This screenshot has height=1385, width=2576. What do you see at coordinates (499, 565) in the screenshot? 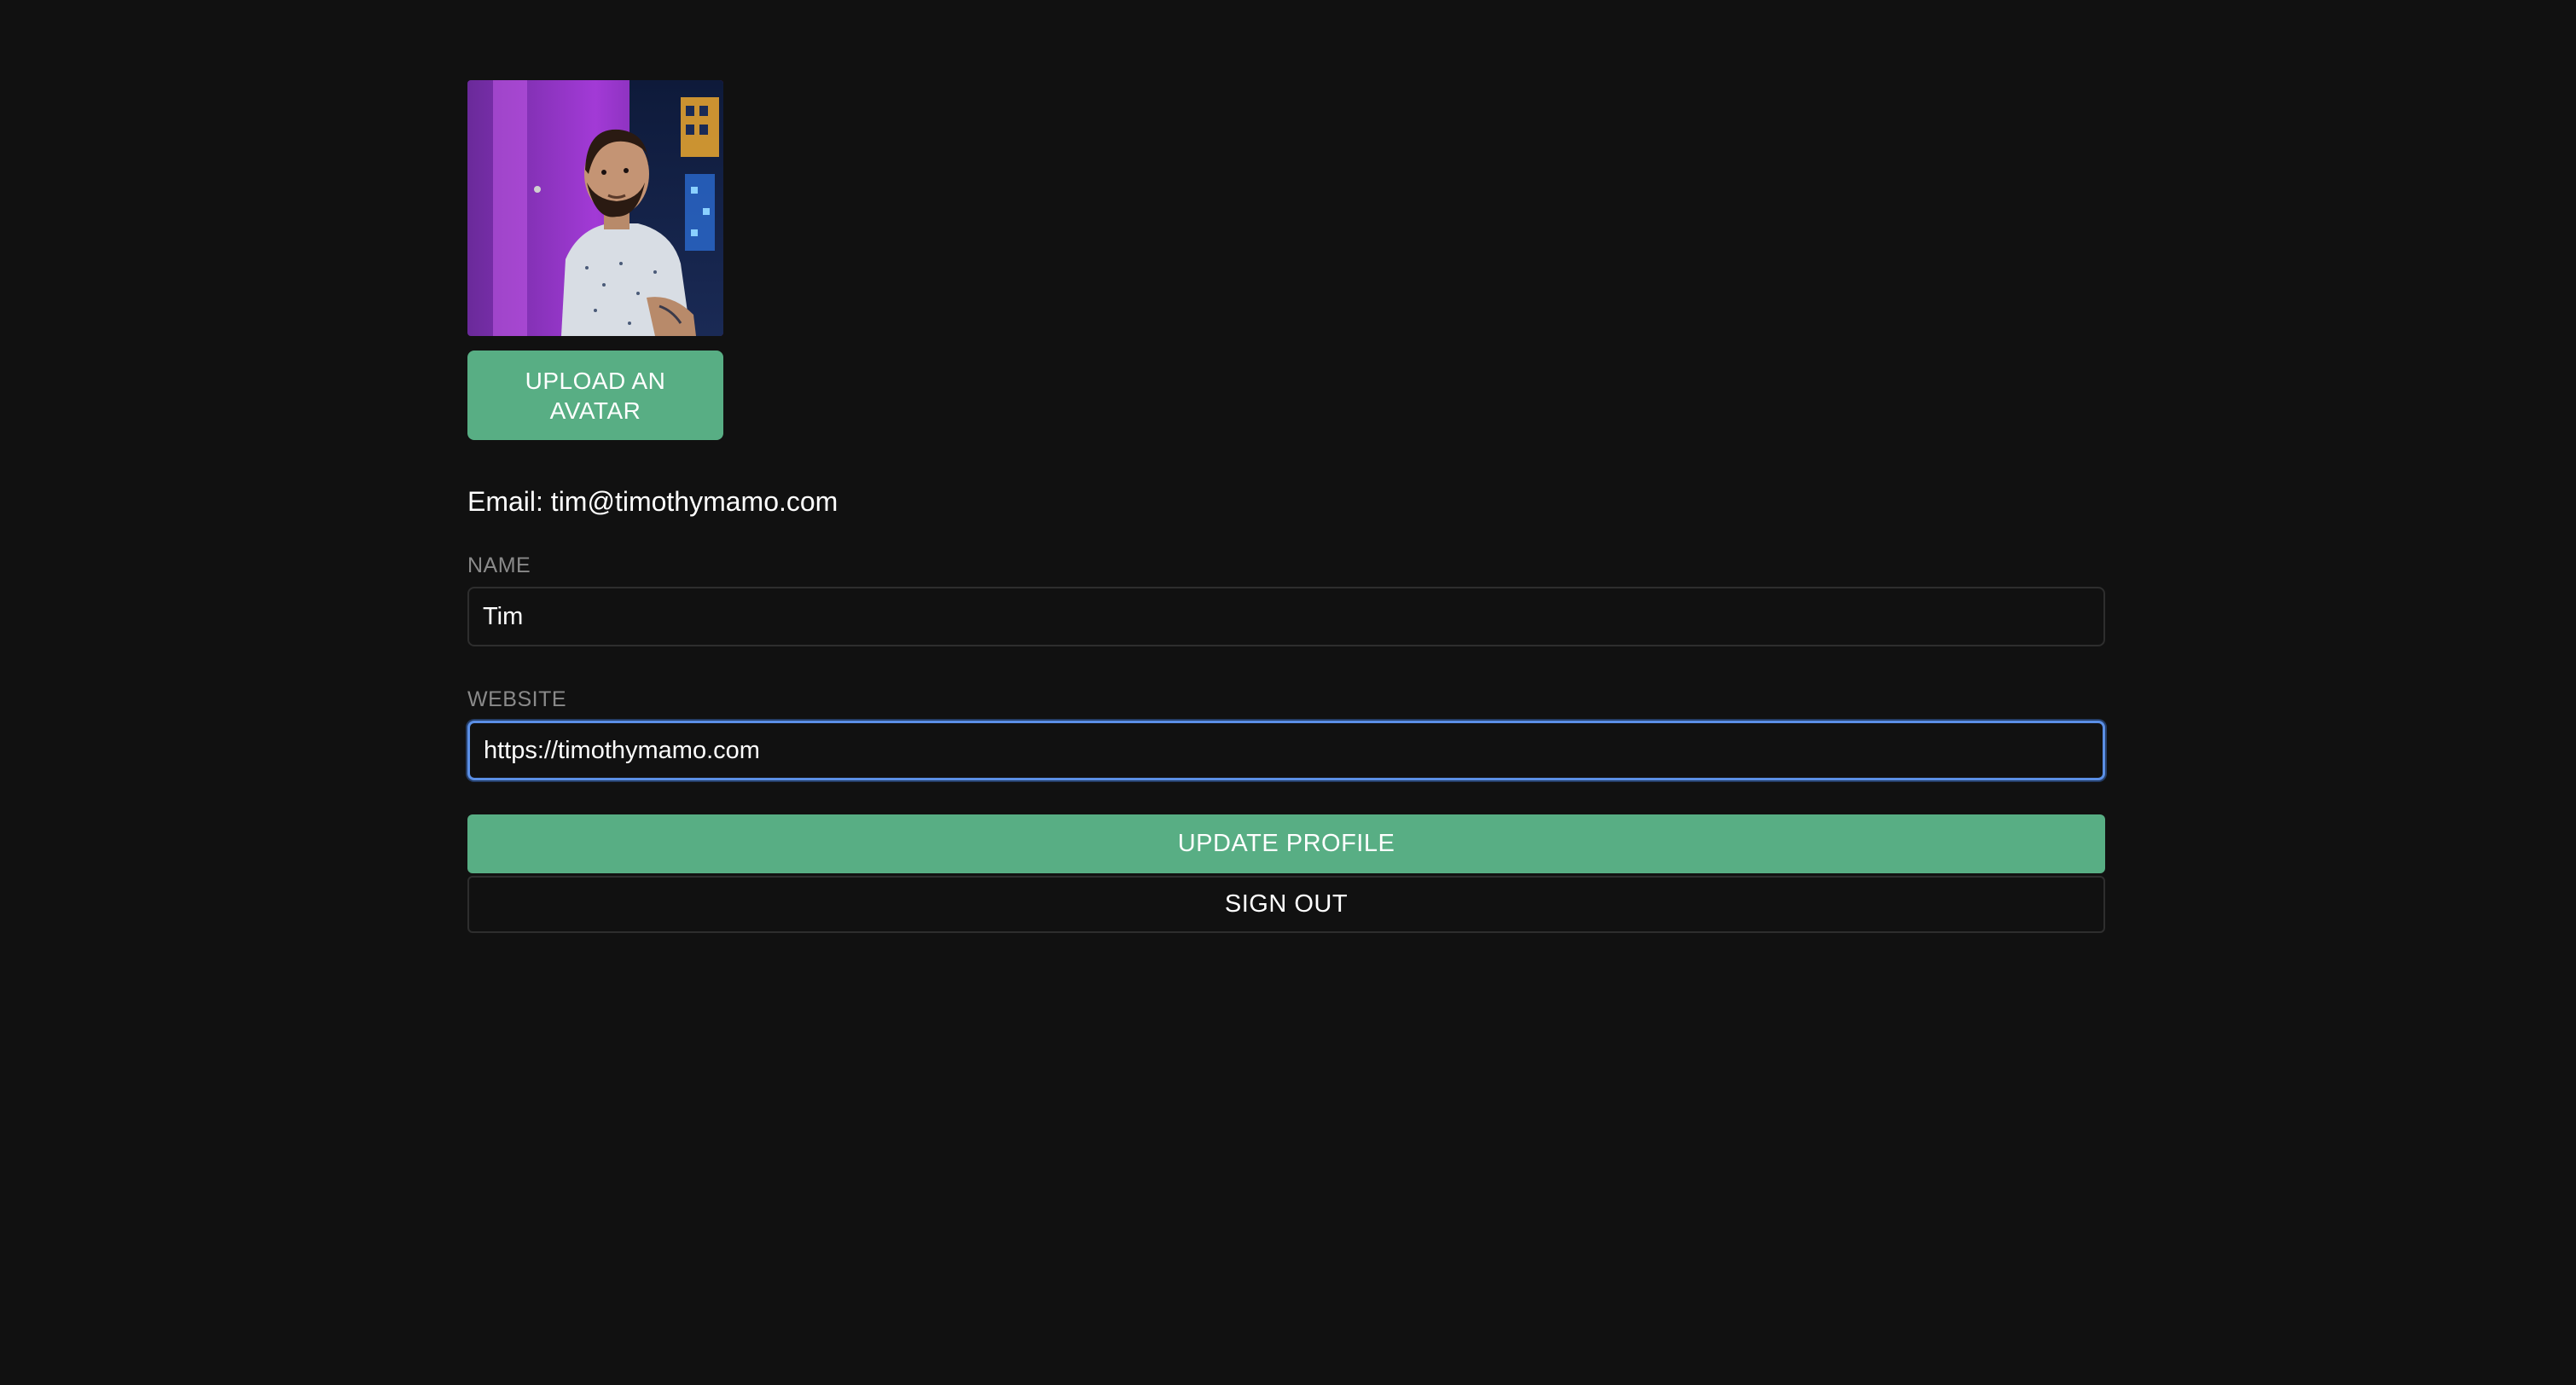
I see `name-label: NAME` at bounding box center [499, 565].